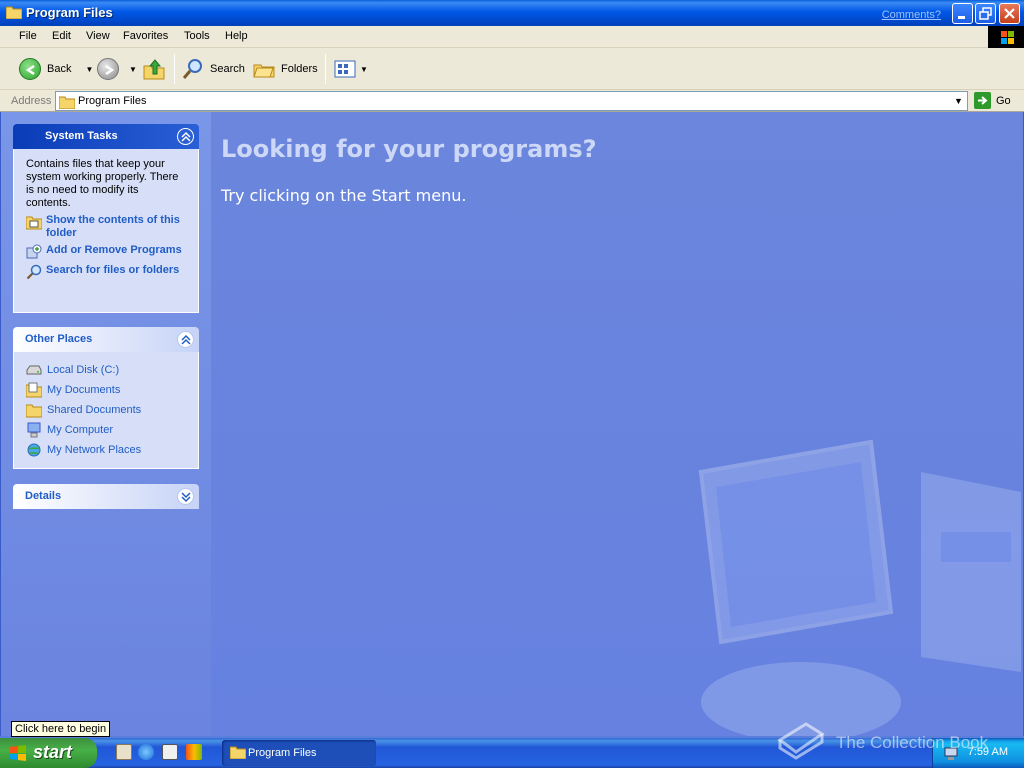 The image size is (1024, 768). What do you see at coordinates (801, 741) in the screenshot?
I see `book-logo-icon` at bounding box center [801, 741].